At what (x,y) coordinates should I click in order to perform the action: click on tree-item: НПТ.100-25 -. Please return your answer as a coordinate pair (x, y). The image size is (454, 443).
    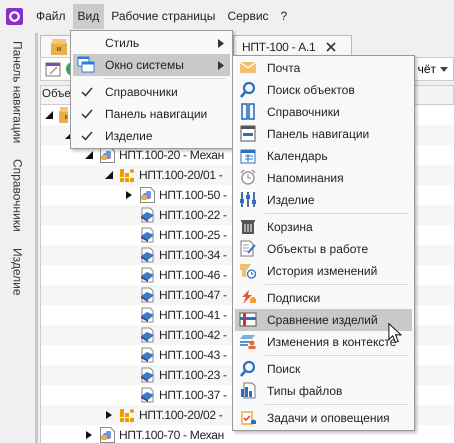
    Looking at the image, I should click on (193, 235).